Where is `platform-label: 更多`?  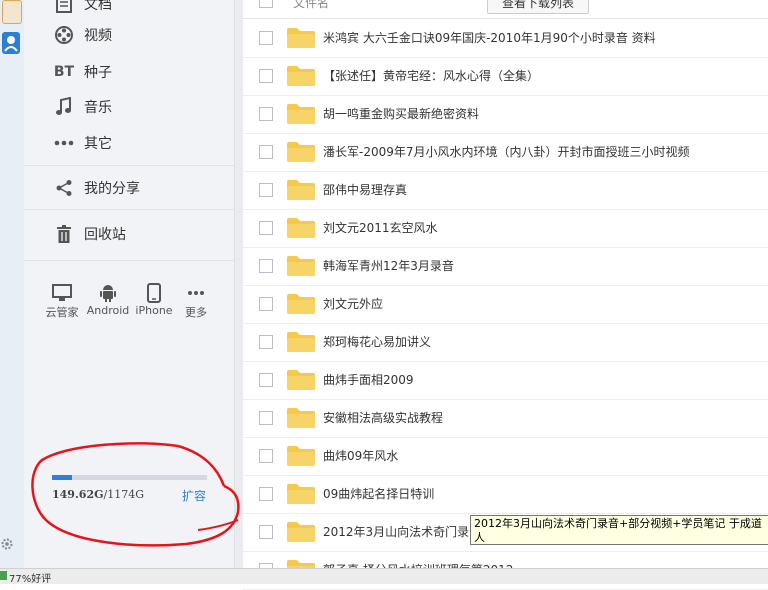
platform-label: 更多 is located at coordinates (196, 312).